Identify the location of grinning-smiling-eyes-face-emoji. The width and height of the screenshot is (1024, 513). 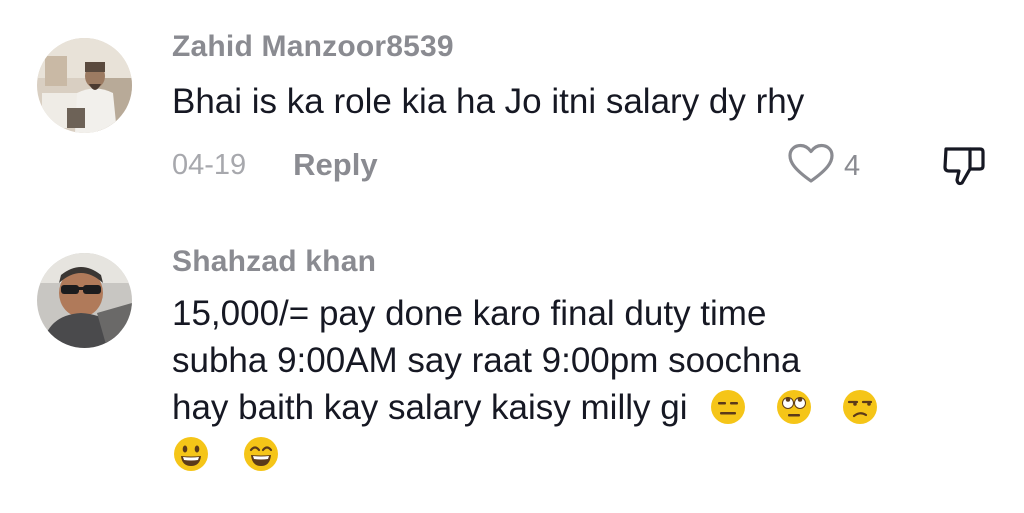
(261, 454).